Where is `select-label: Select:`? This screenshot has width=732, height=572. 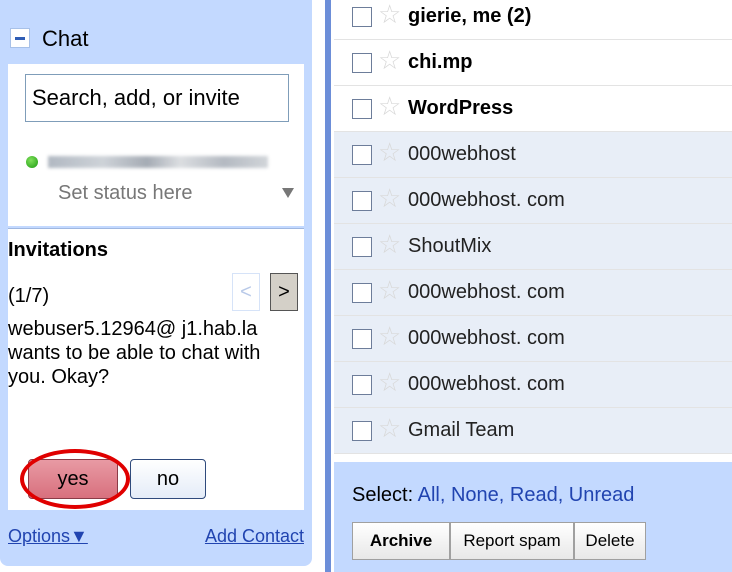 select-label: Select: is located at coordinates (383, 495).